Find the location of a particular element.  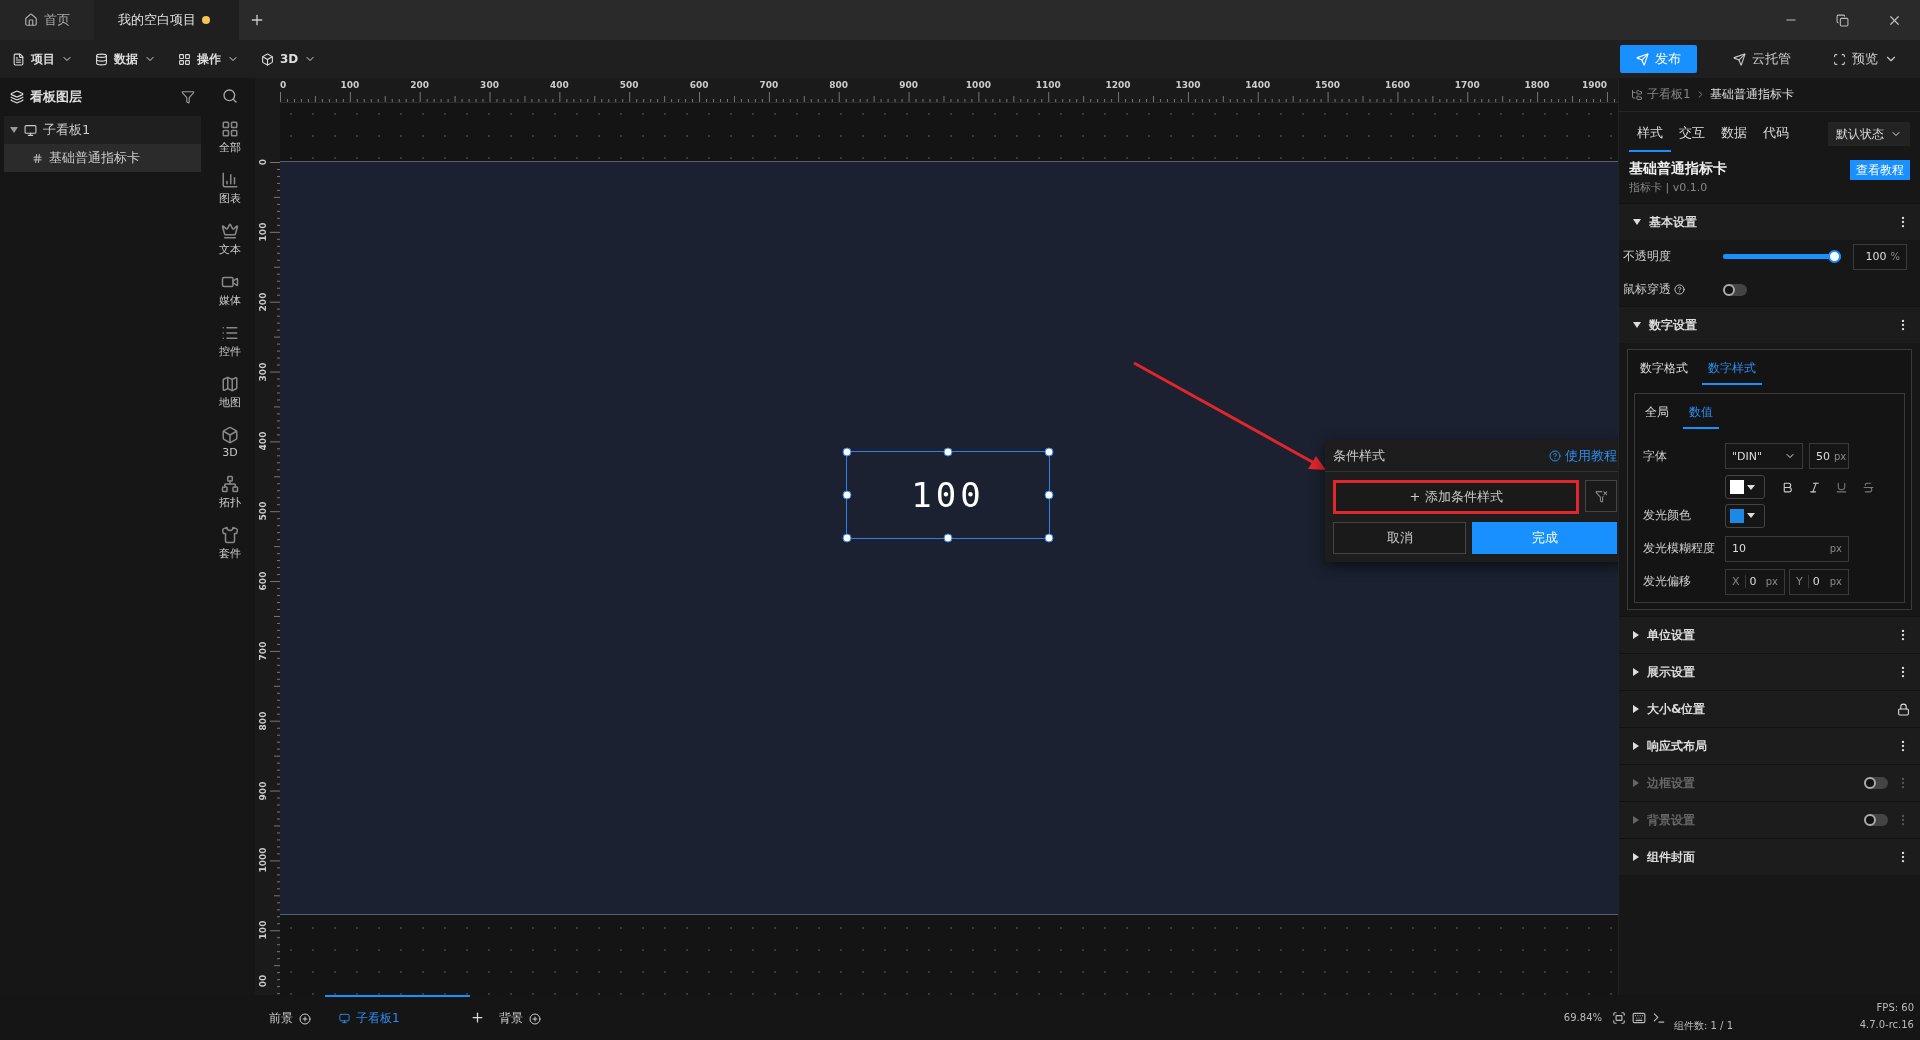

unsaved-dot is located at coordinates (206, 20).